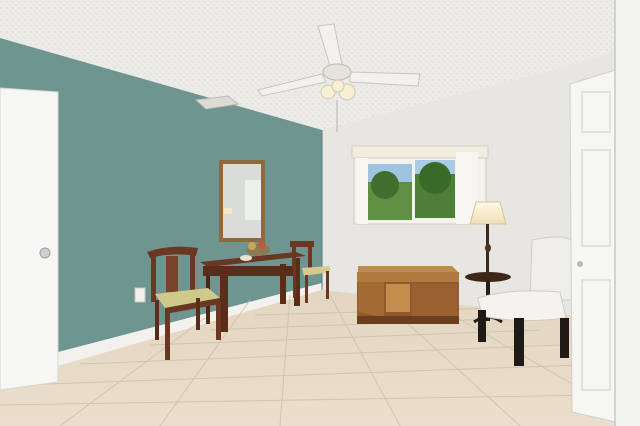 The image size is (640, 426). Describe the element at coordinates (420, 185) in the screenshot. I see `window` at that location.